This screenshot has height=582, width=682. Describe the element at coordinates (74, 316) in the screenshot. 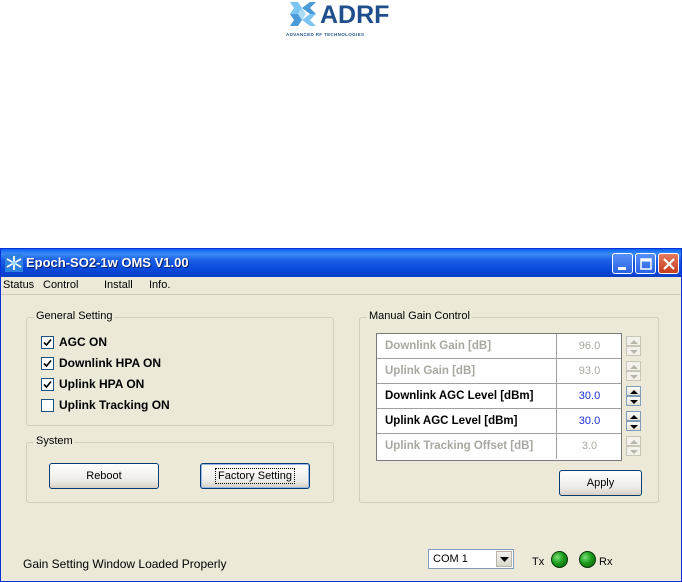

I see `general-setting-title: General Setting` at that location.